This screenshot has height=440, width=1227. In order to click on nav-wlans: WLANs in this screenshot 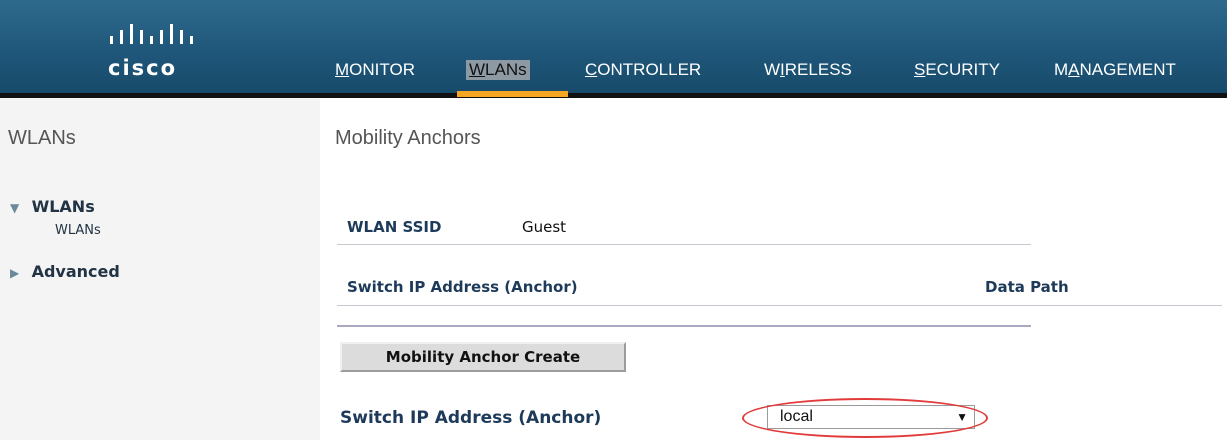, I will do `click(498, 70)`.